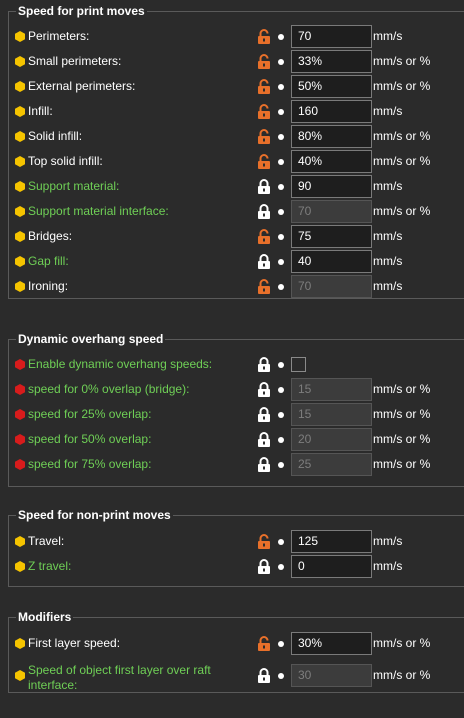 The width and height of the screenshot is (464, 718). I want to click on setting-row-gap-fill: Gap fill: 40 mm/s, so click(236, 261).